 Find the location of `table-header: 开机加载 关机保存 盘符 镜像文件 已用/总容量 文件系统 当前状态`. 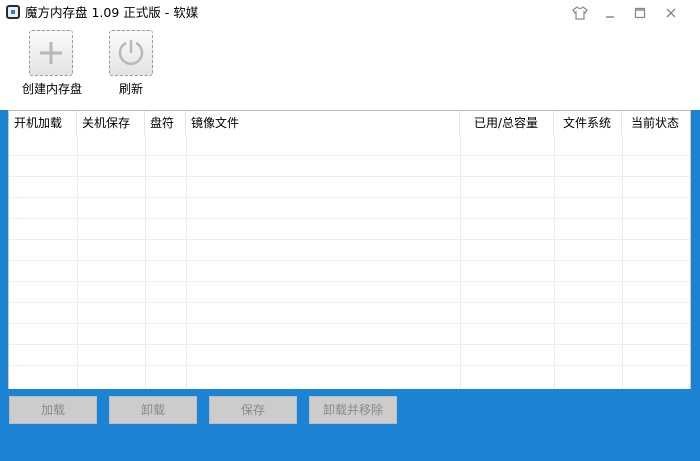

table-header: 开机加载 关机保存 盘符 镜像文件 已用/总容量 文件系统 当前状态 is located at coordinates (349, 123).